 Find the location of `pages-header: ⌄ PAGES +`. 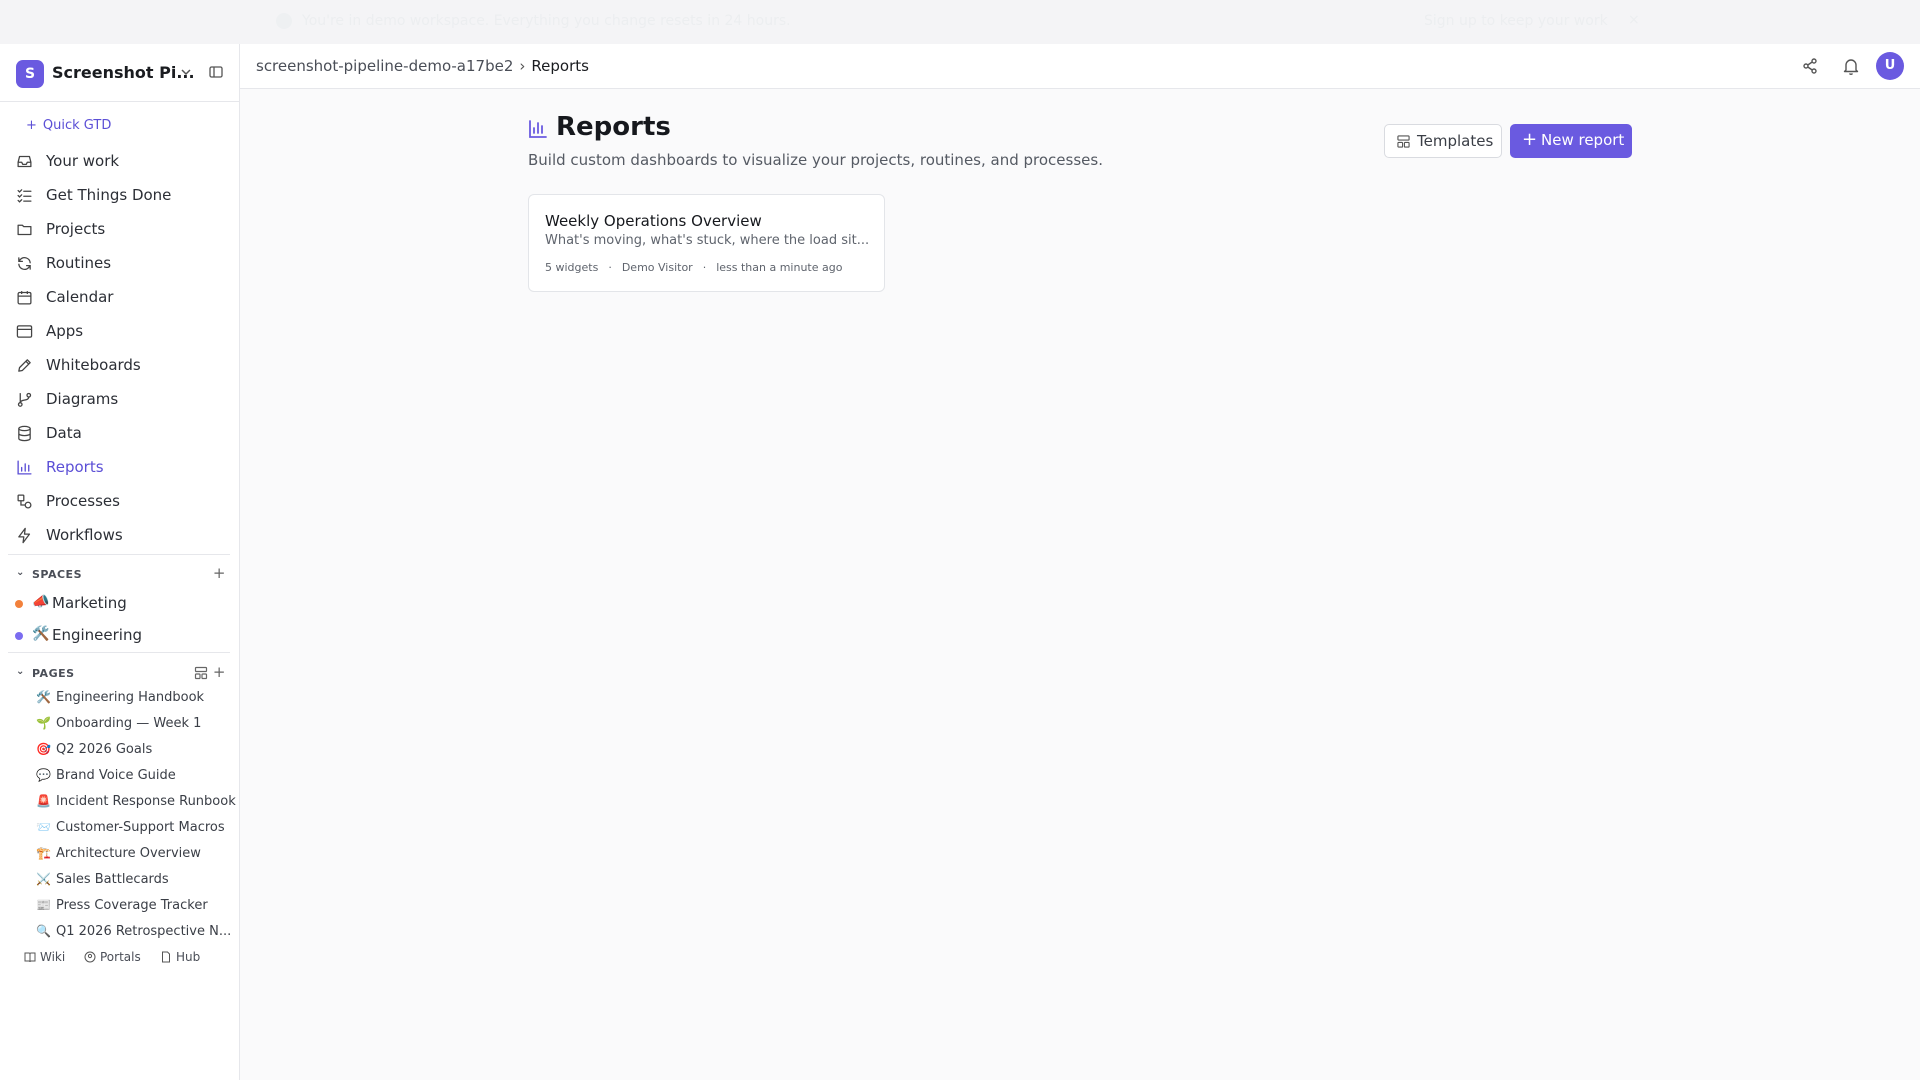

pages-header: ⌄ PAGES + is located at coordinates (121, 673).